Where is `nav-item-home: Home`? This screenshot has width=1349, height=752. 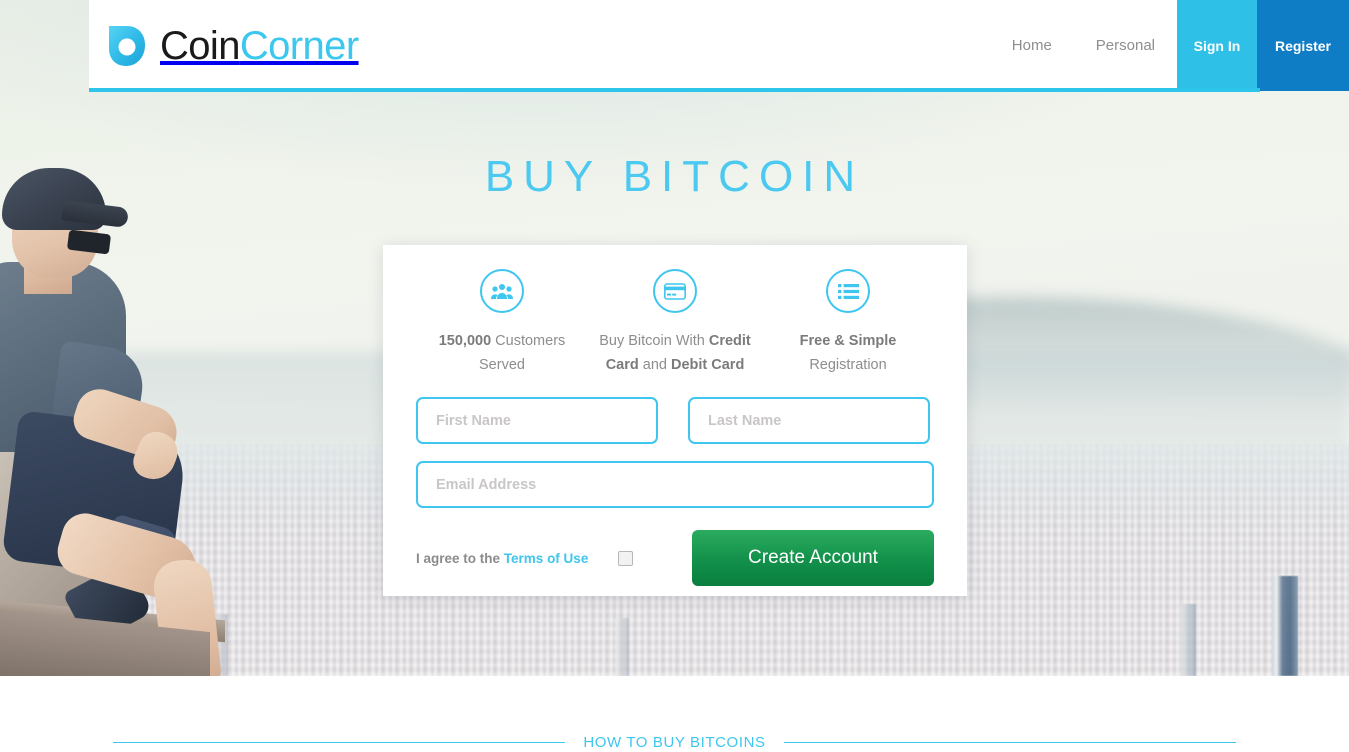 nav-item-home: Home is located at coordinates (1032, 45).